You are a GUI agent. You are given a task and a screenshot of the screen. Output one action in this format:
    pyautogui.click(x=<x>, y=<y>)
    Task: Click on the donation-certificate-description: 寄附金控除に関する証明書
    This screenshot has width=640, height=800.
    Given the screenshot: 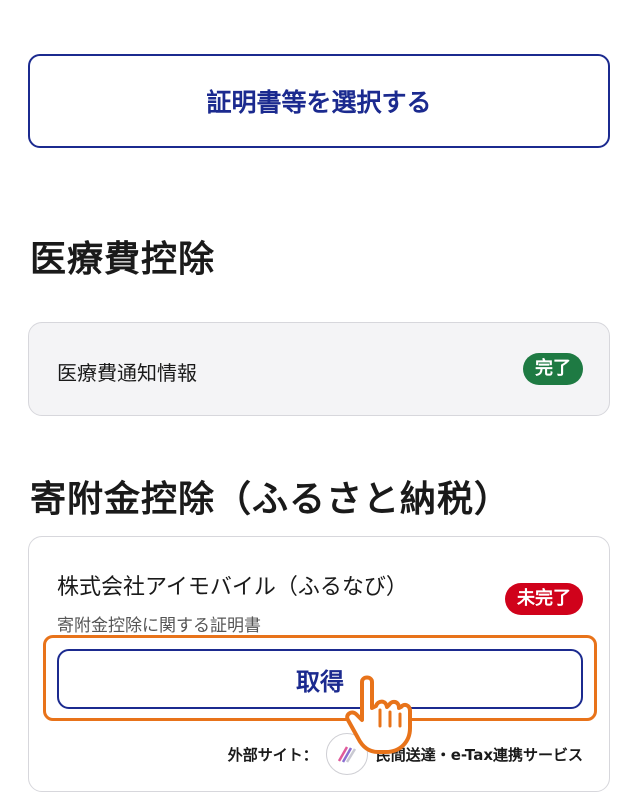 What is the action you would take?
    pyautogui.click(x=159, y=626)
    